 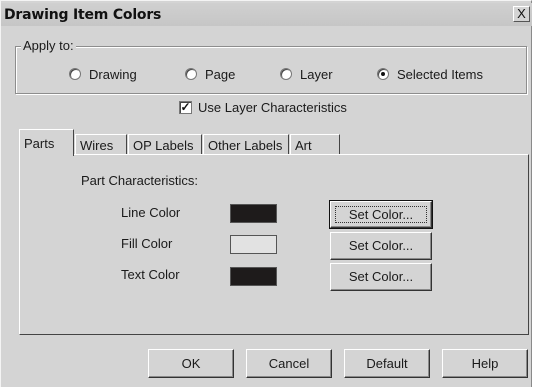 I want to click on radio-selected-items-label: Selected Items, so click(x=440, y=74).